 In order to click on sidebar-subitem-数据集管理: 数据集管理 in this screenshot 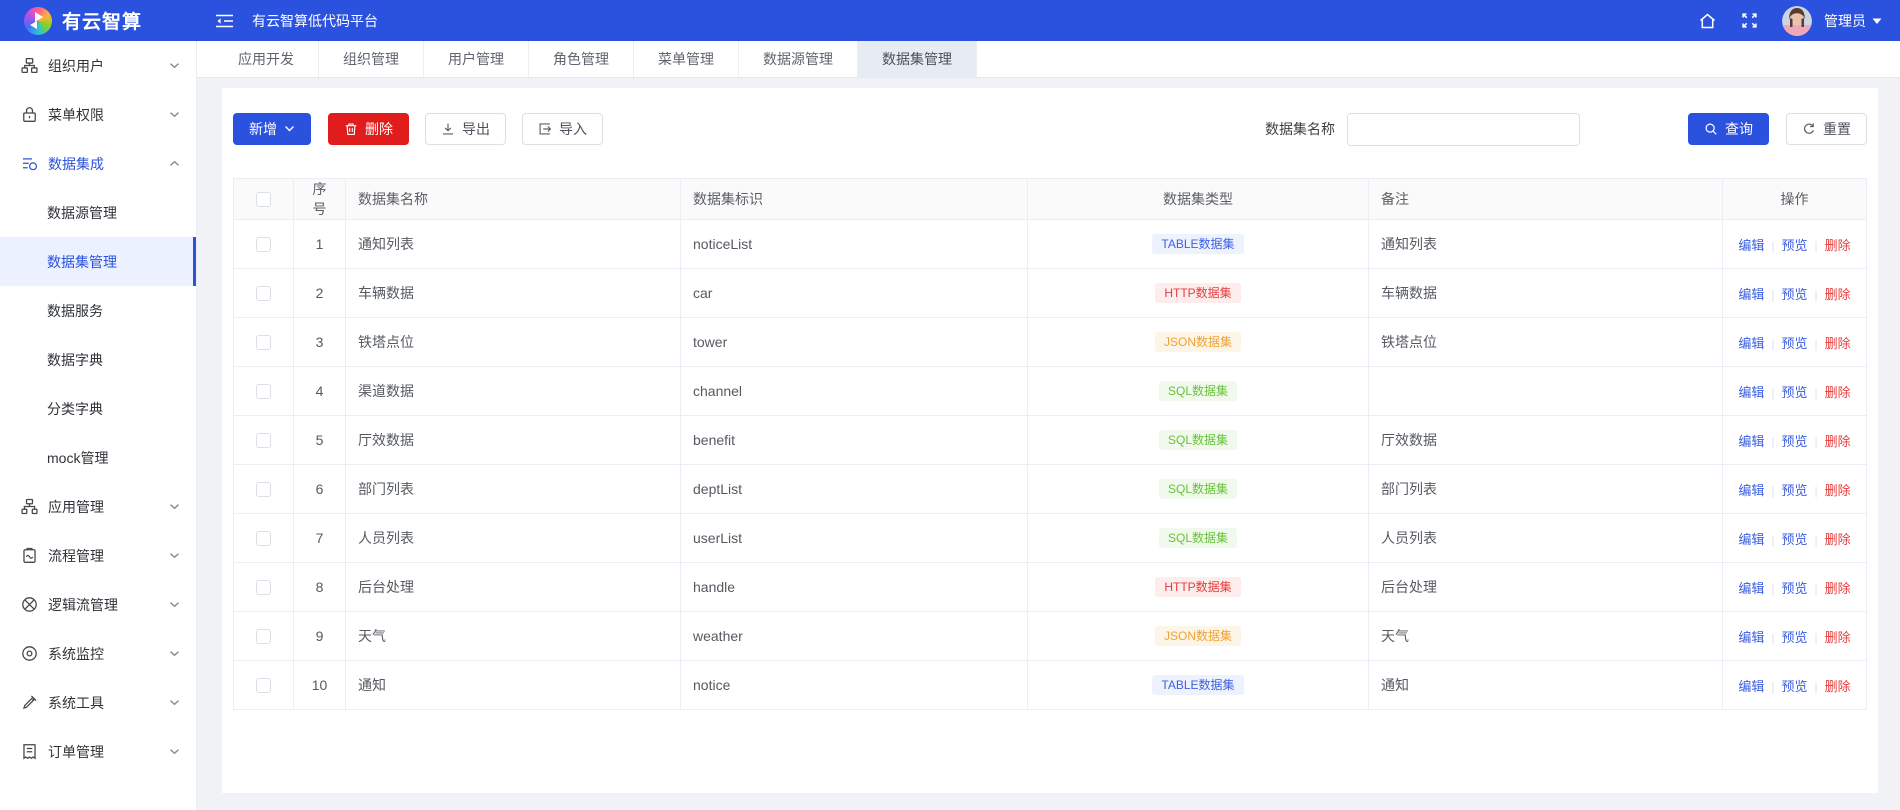, I will do `click(98, 261)`.